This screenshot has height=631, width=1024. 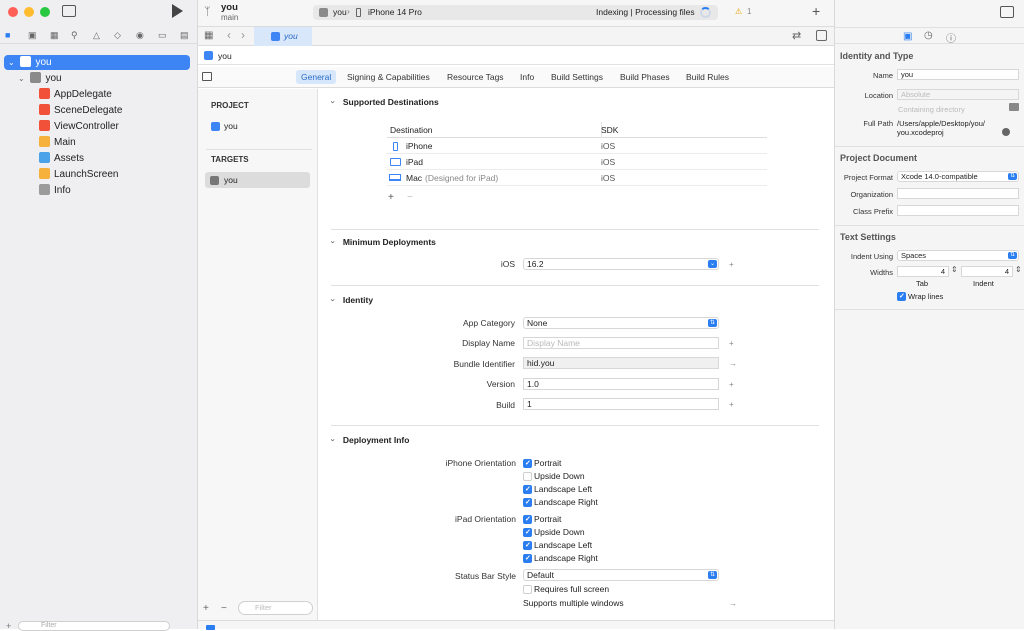 I want to click on tree-item-group: ⌄ you, so click(x=40, y=78).